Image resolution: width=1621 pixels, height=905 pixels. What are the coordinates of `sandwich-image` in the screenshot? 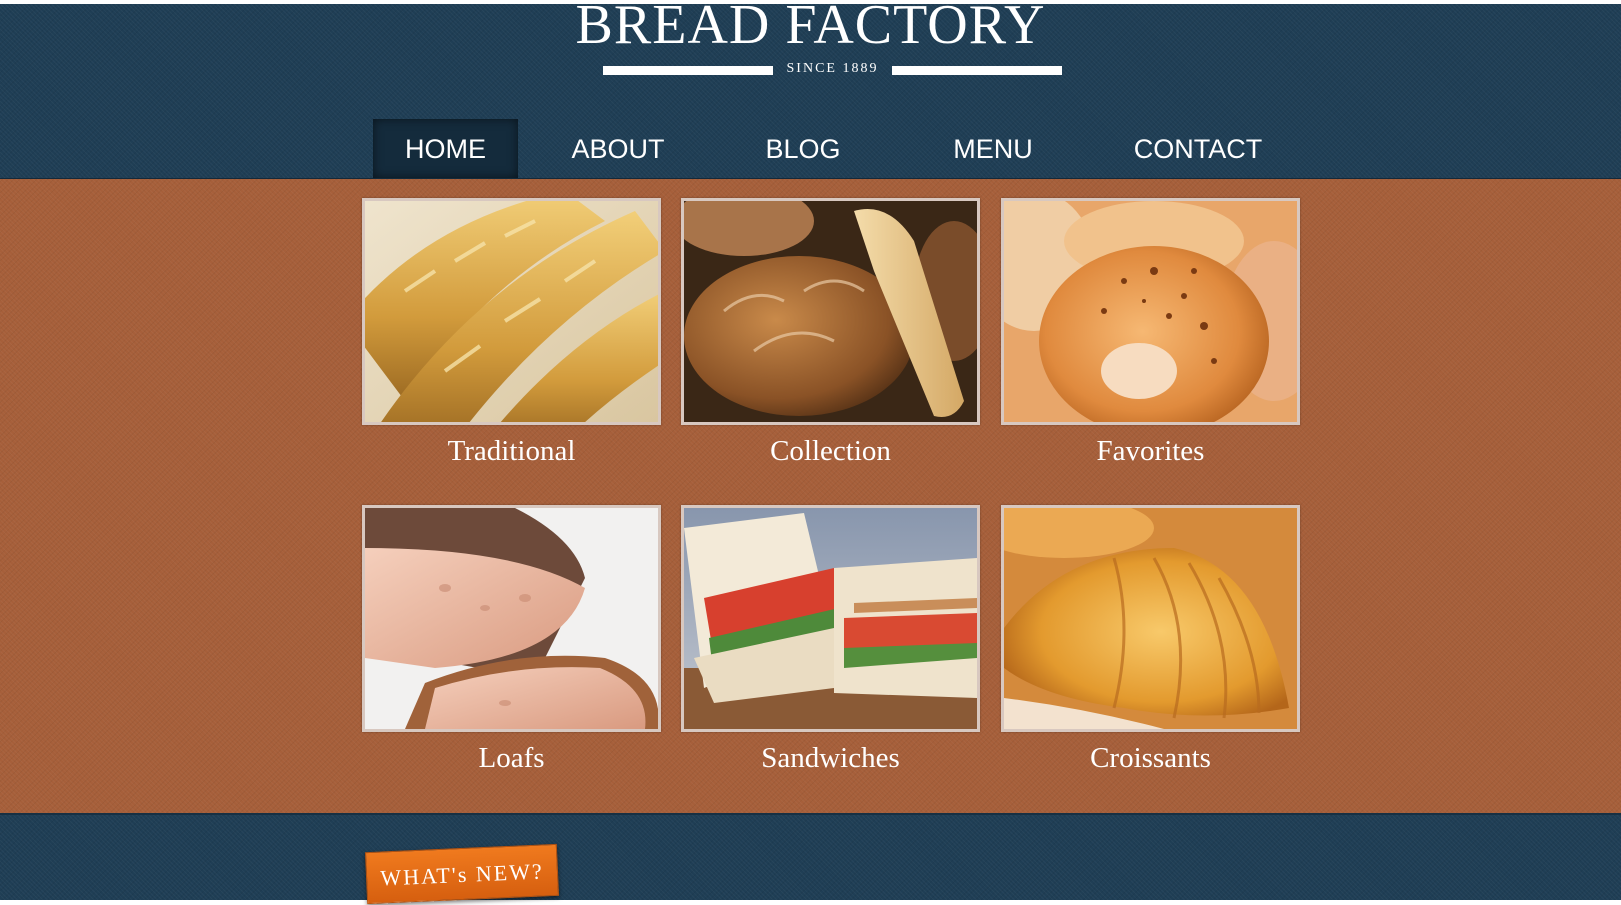 It's located at (830, 618).